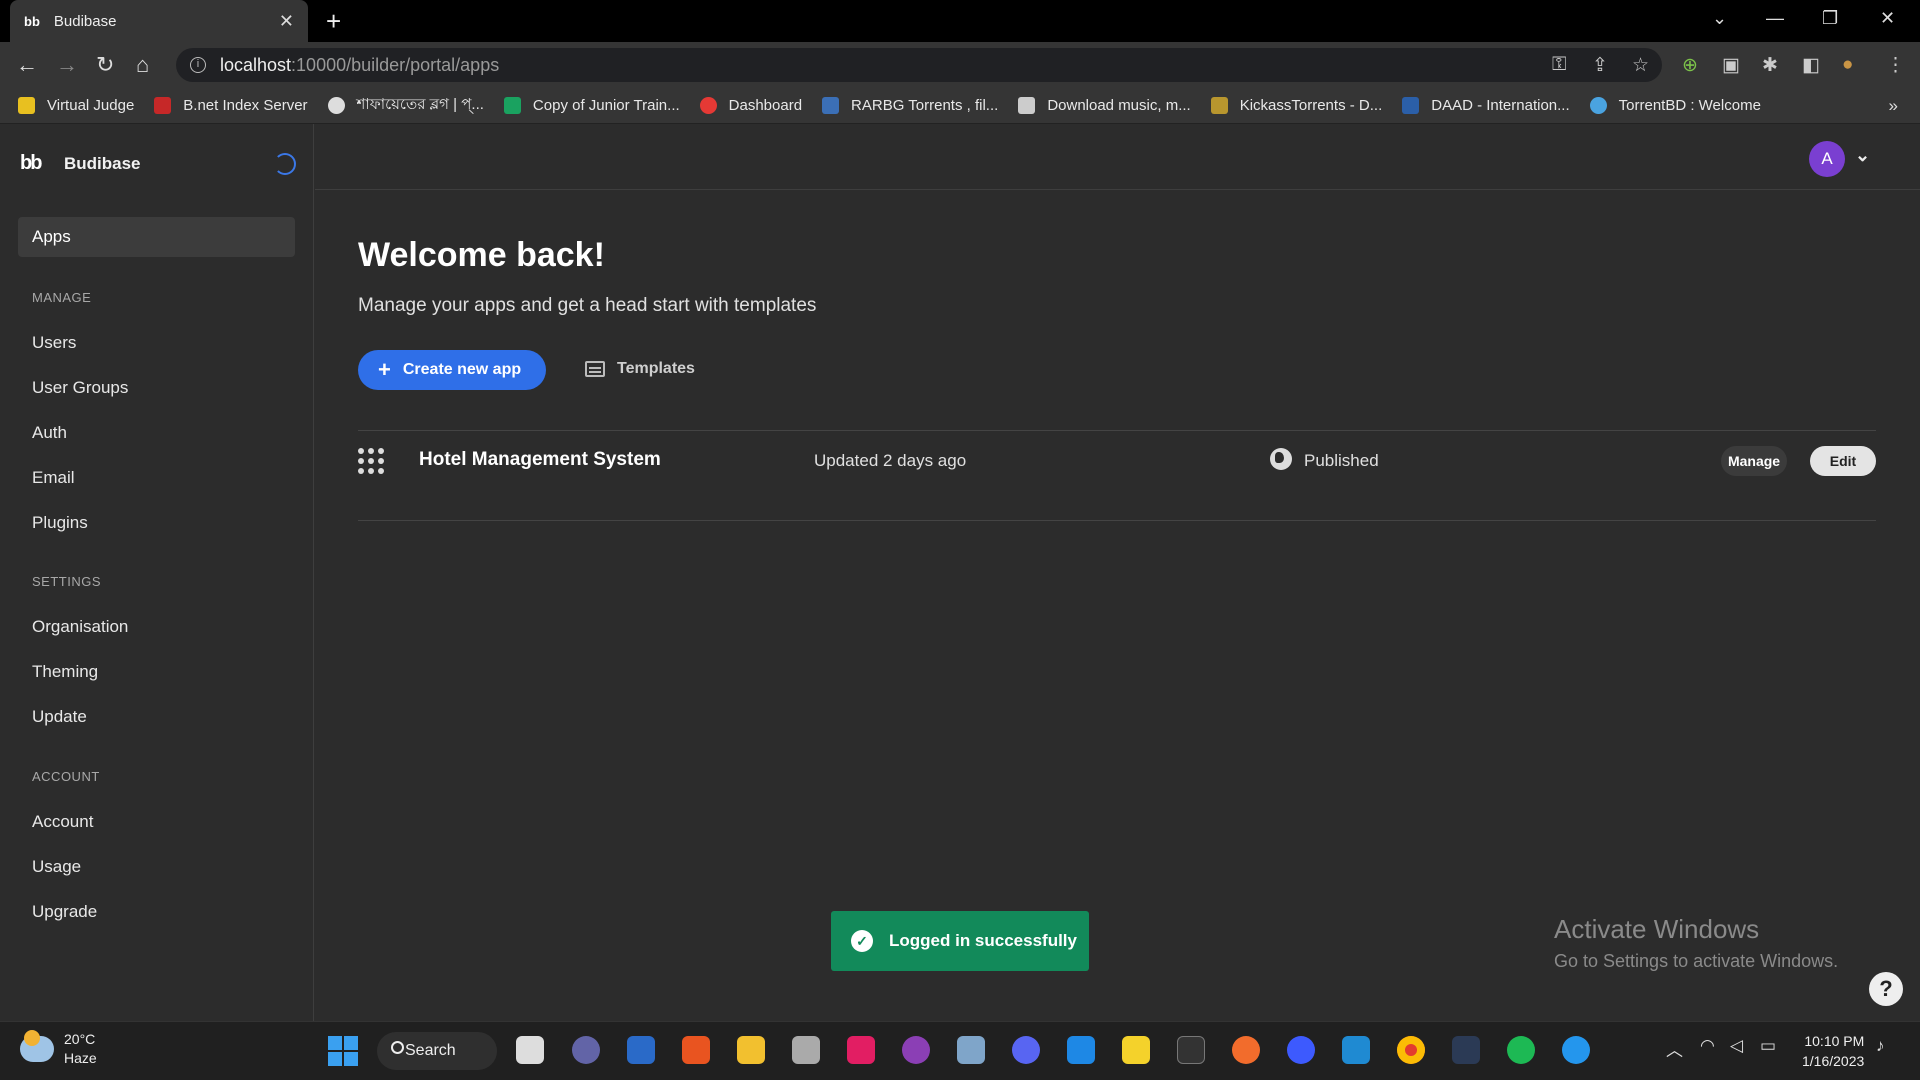 The image size is (1920, 1080). What do you see at coordinates (56, 867) in the screenshot?
I see `sidebar-item-usage: Usage` at bounding box center [56, 867].